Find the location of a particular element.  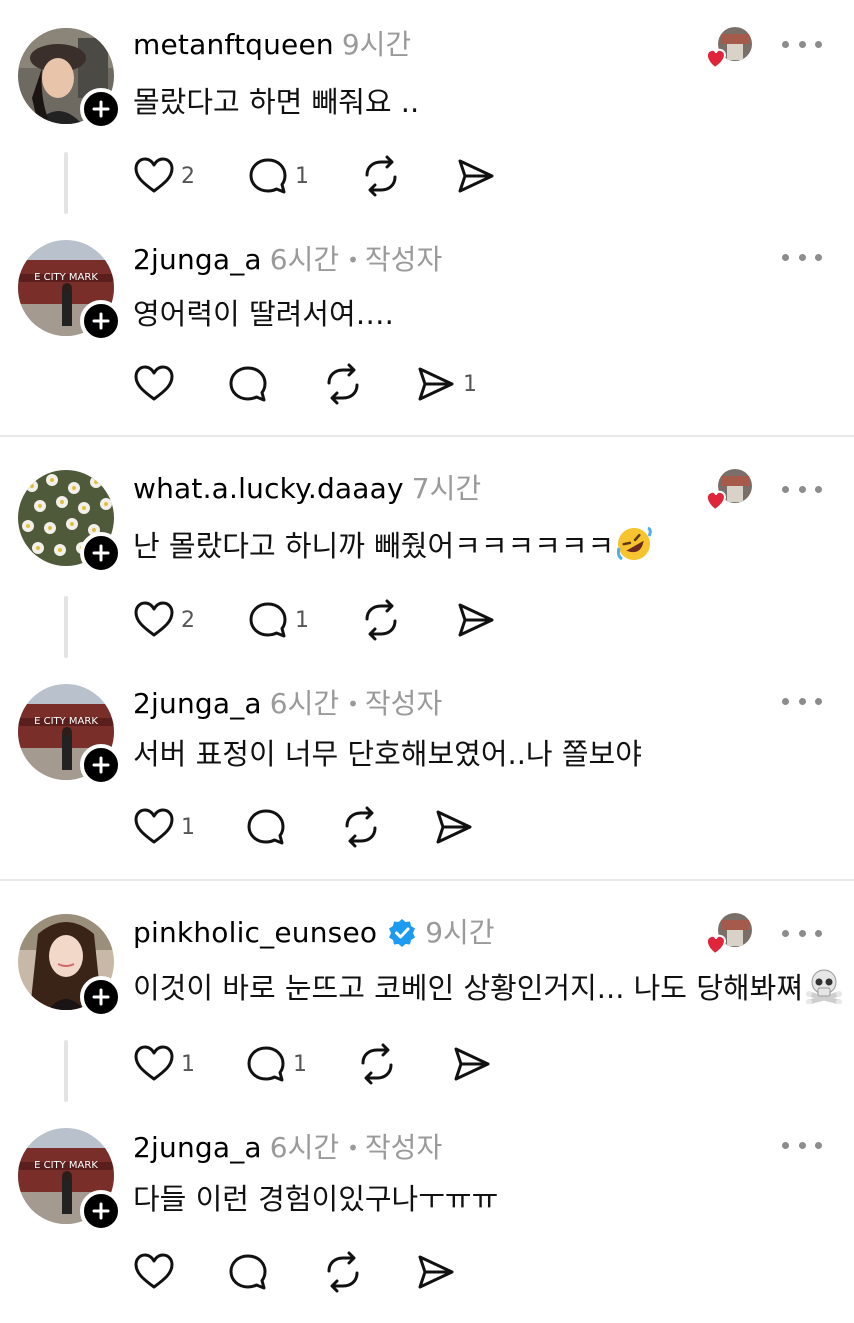

timestamp: 7시간 is located at coordinates (446, 488).